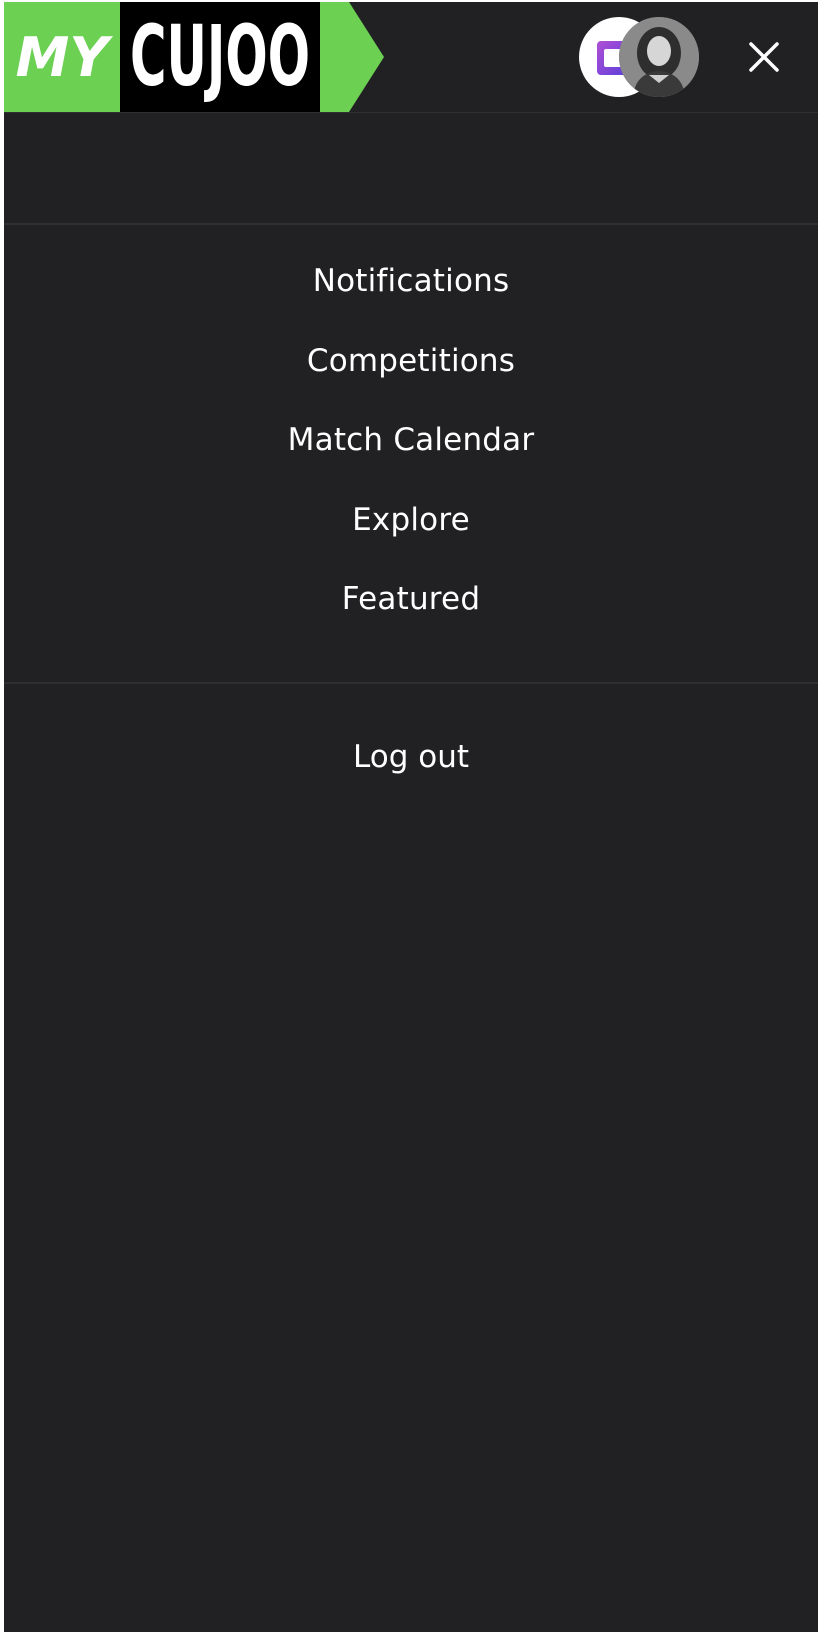 This screenshot has height=1632, width=820. I want to click on menu-item-notifications: Notifications, so click(411, 282).